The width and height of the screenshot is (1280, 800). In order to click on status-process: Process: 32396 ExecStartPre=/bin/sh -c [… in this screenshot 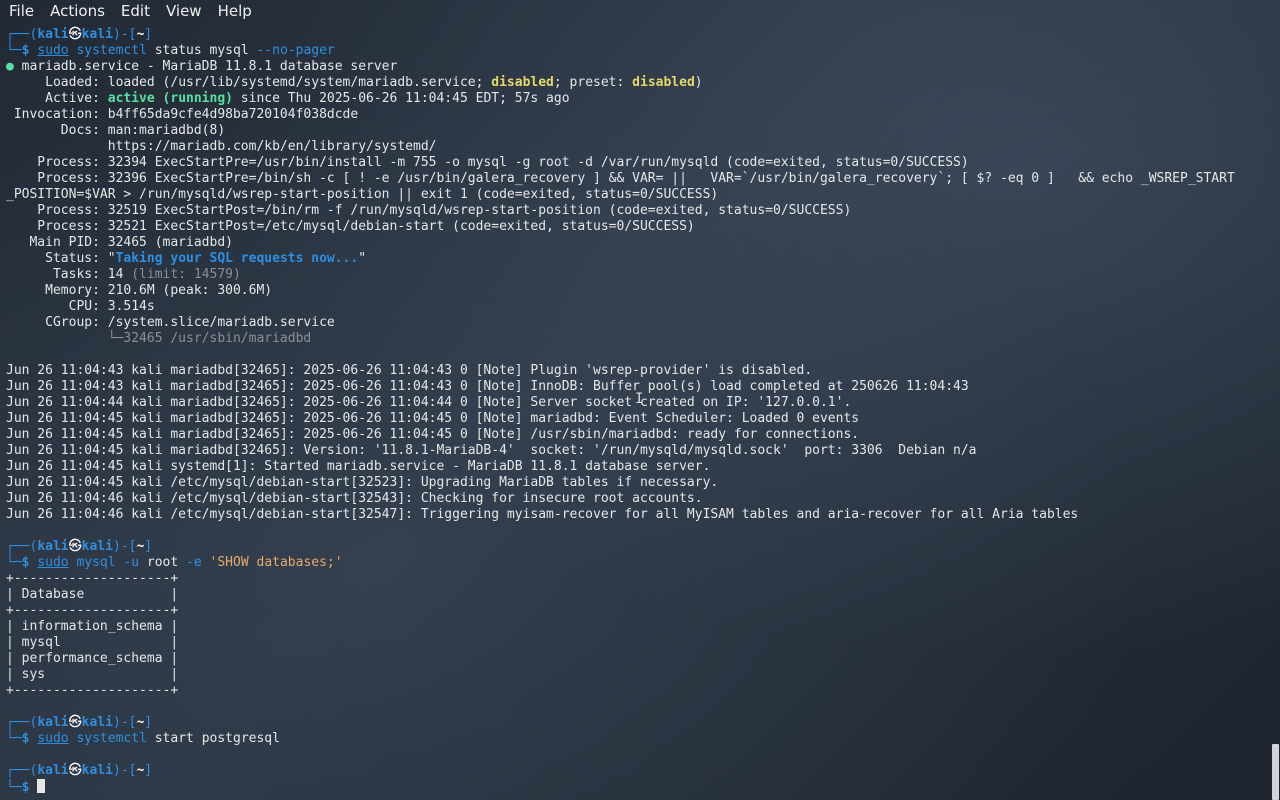, I will do `click(620, 178)`.